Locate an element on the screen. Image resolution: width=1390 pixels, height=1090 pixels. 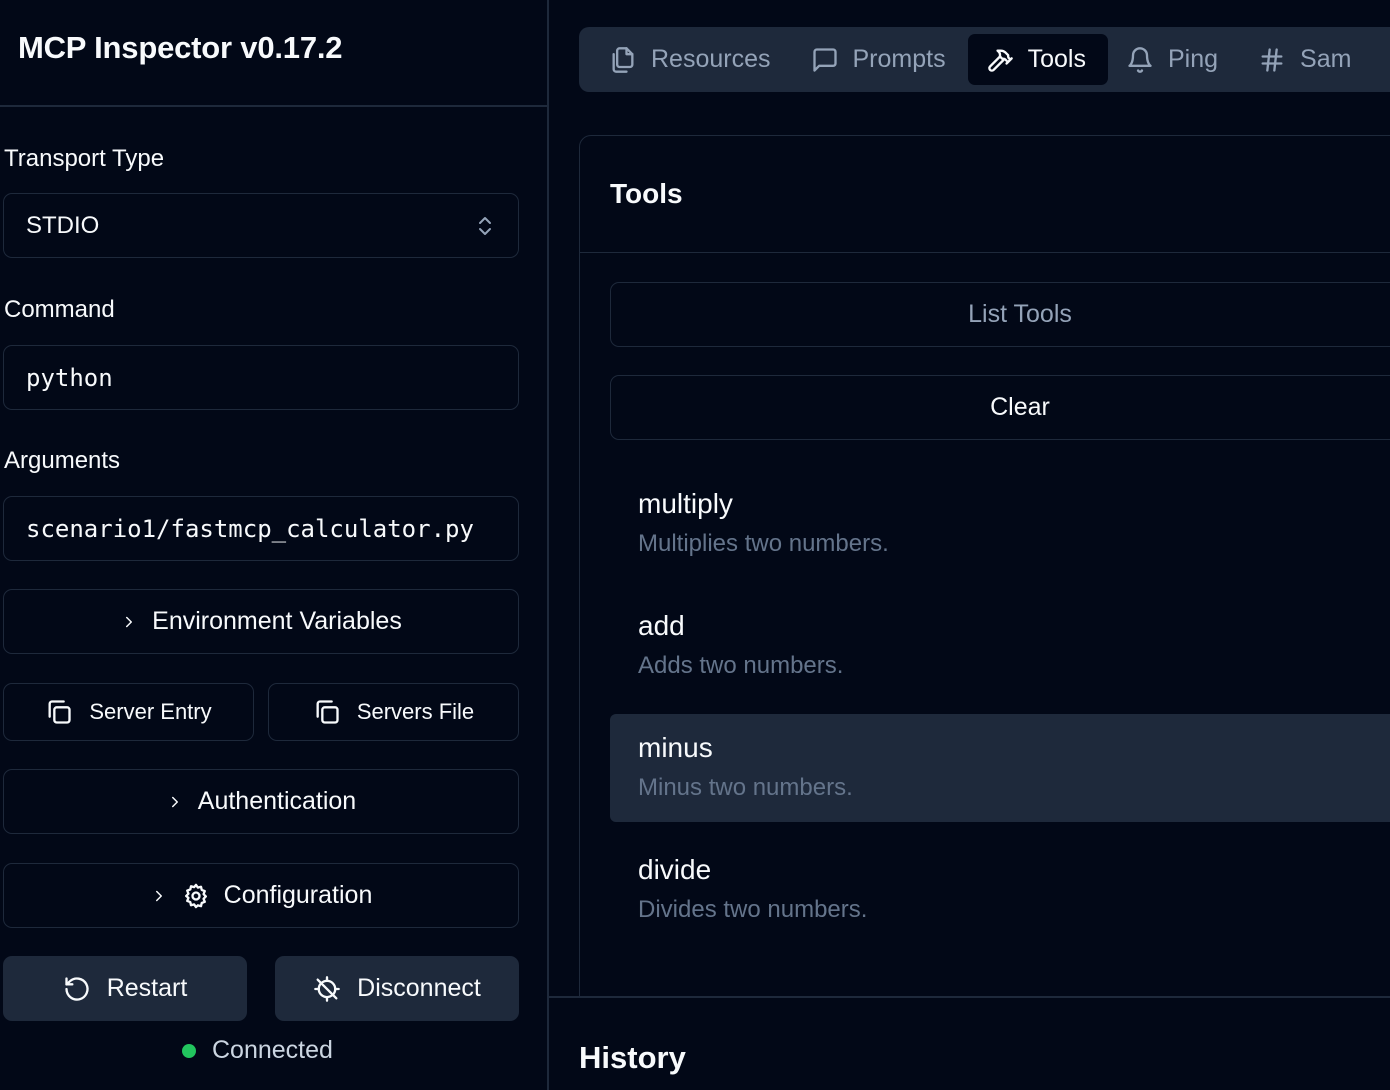
tab-tools: Tools is located at coordinates (1037, 59).